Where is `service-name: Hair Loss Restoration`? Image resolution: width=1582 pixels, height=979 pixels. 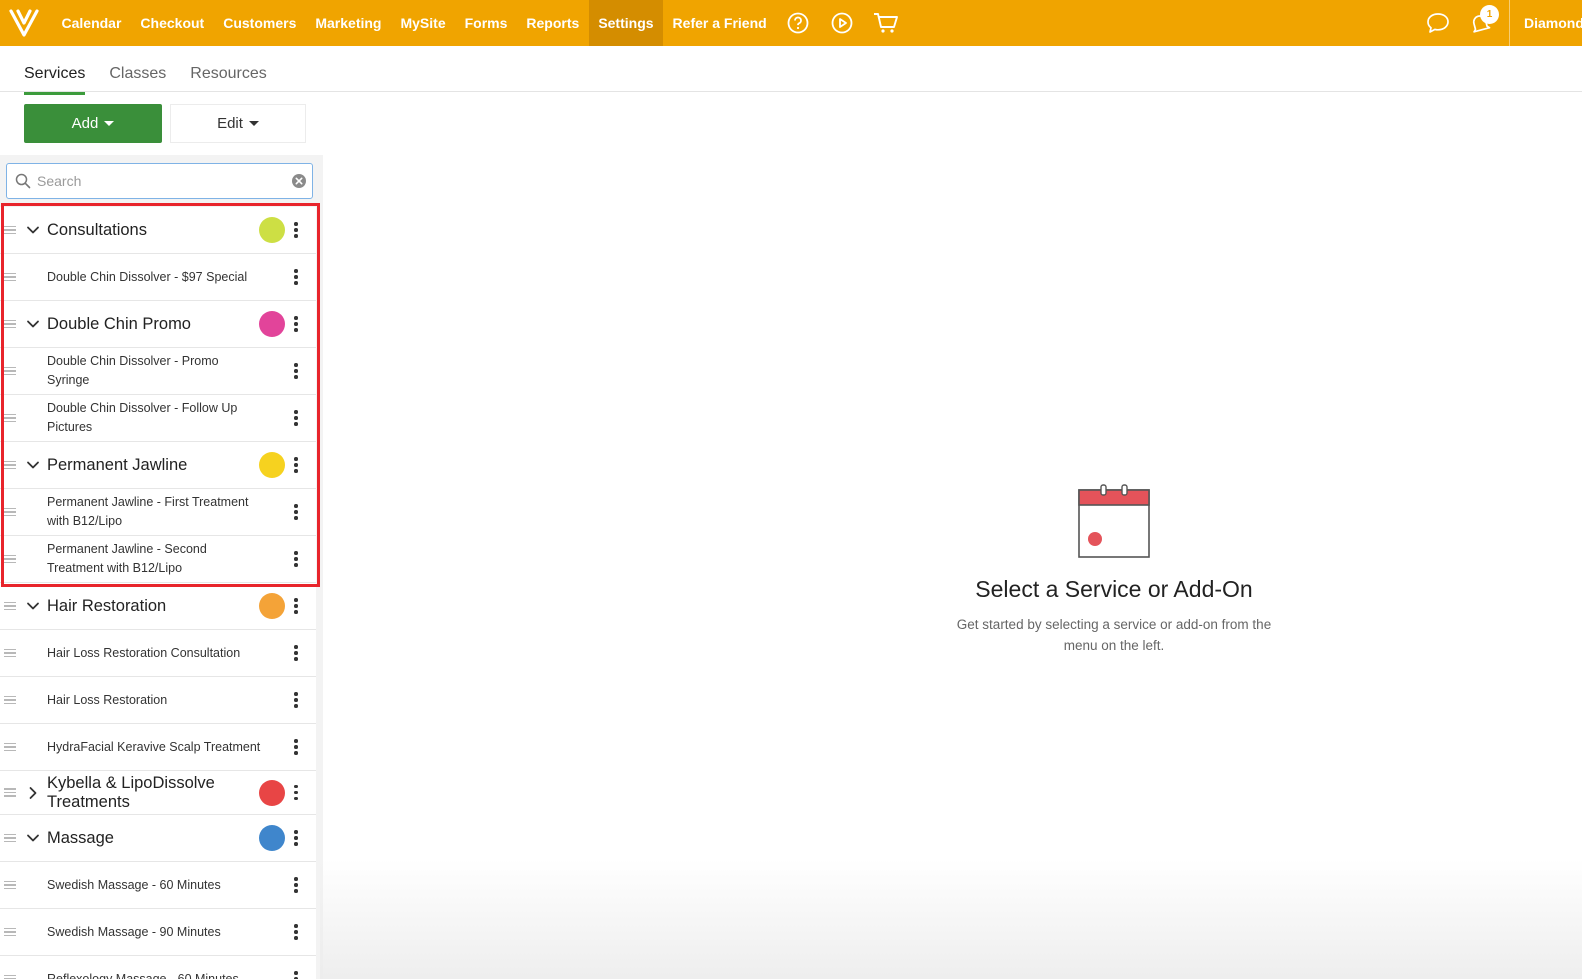 service-name: Hair Loss Restoration is located at coordinates (107, 699).